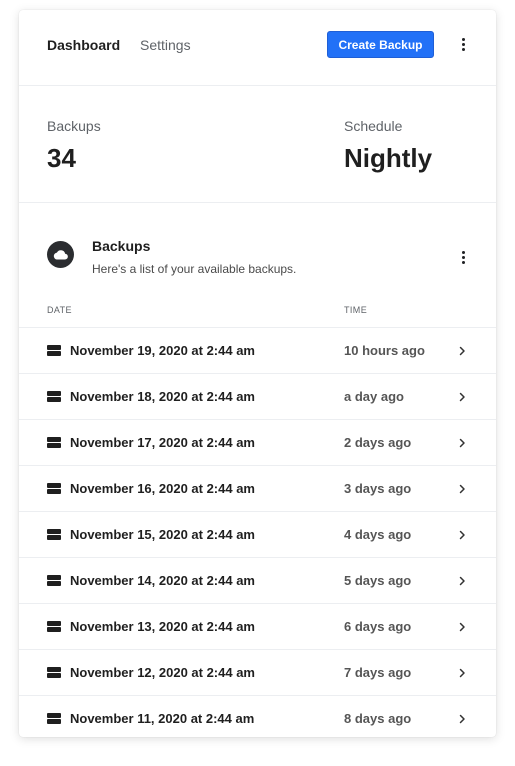 The width and height of the screenshot is (515, 766). Describe the element at coordinates (61, 158) in the screenshot. I see `backups-count-value: 34` at that location.